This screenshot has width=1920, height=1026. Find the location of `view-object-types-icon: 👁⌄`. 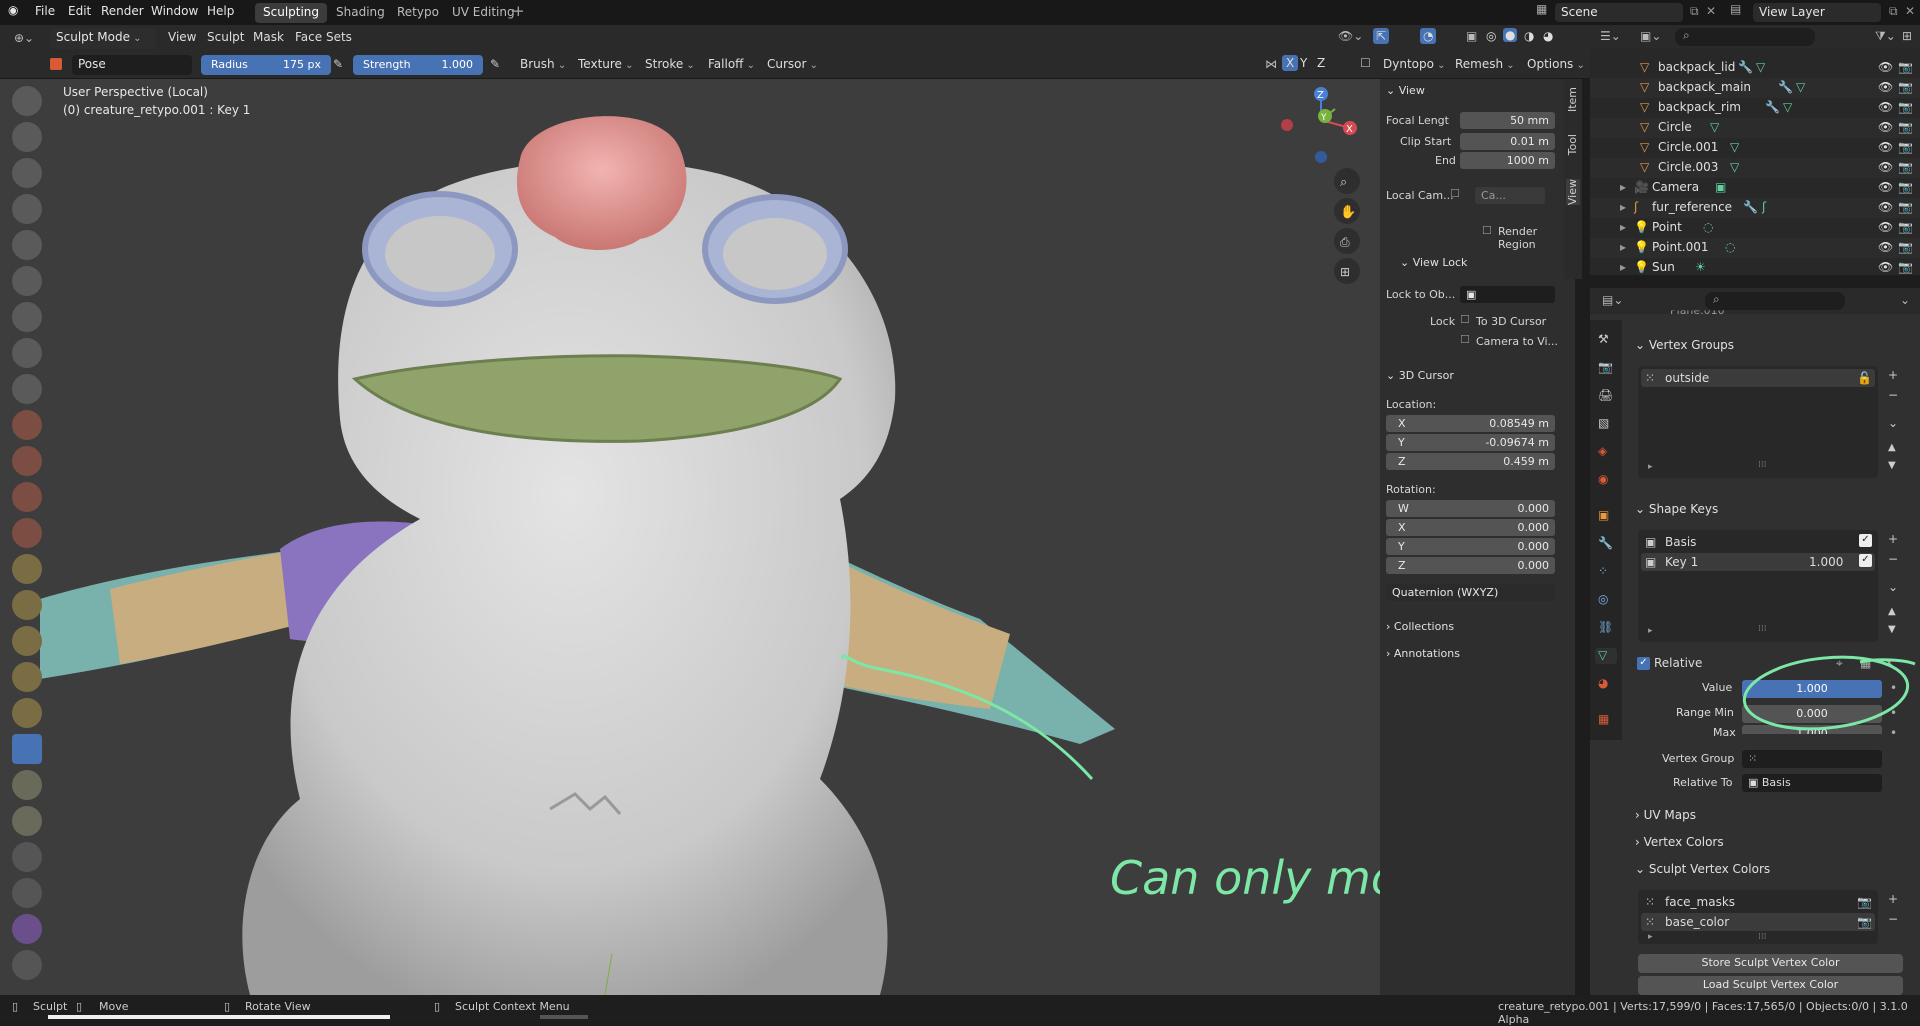

view-object-types-icon: 👁⌄ is located at coordinates (1350, 36).